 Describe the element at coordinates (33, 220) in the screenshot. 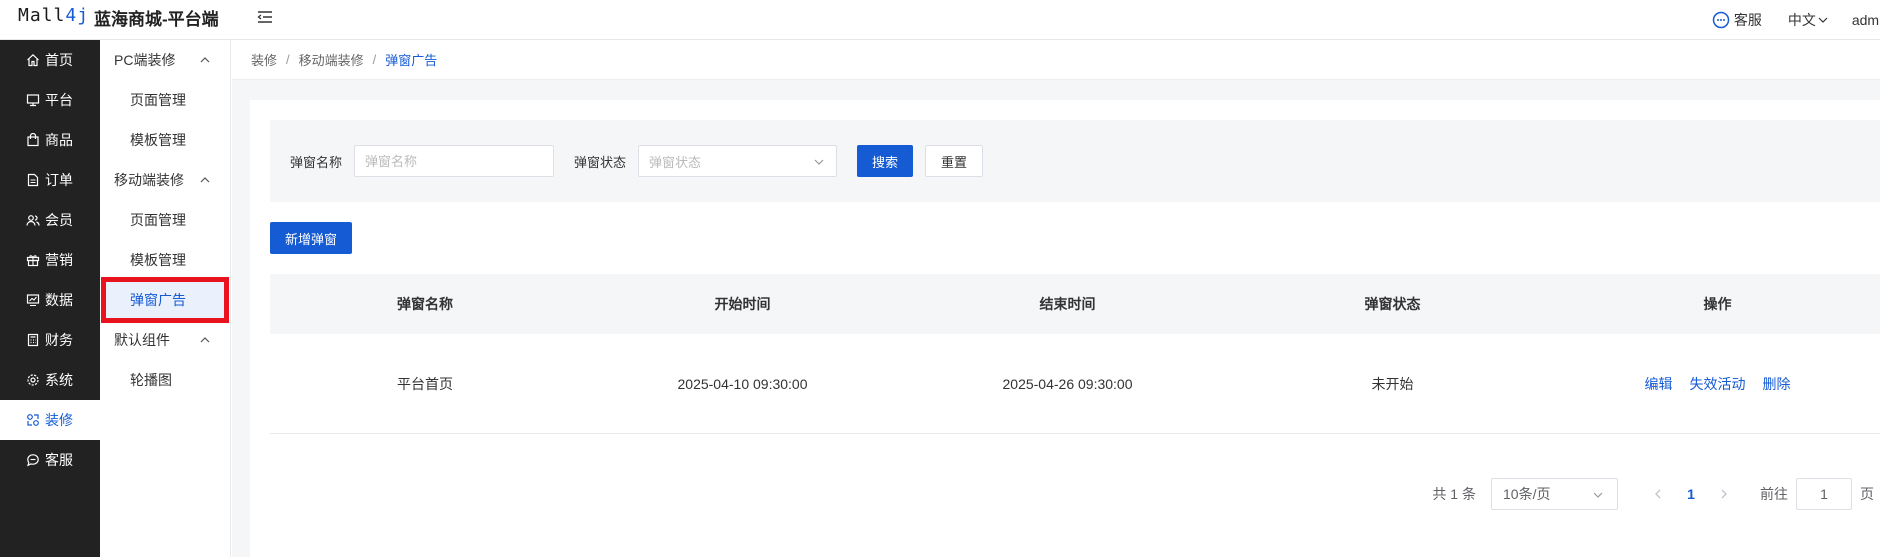

I see `users-icon` at that location.